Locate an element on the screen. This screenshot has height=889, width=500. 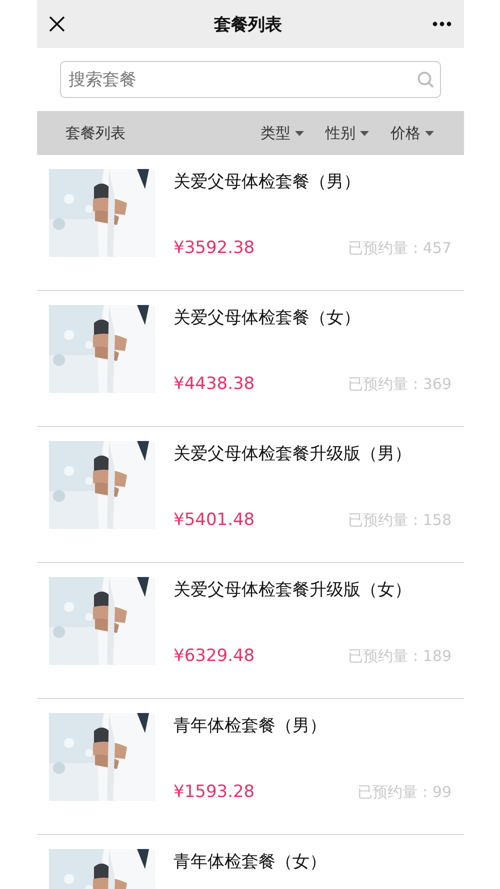
package-name: 青年体检套餐（男） is located at coordinates (313, 725).